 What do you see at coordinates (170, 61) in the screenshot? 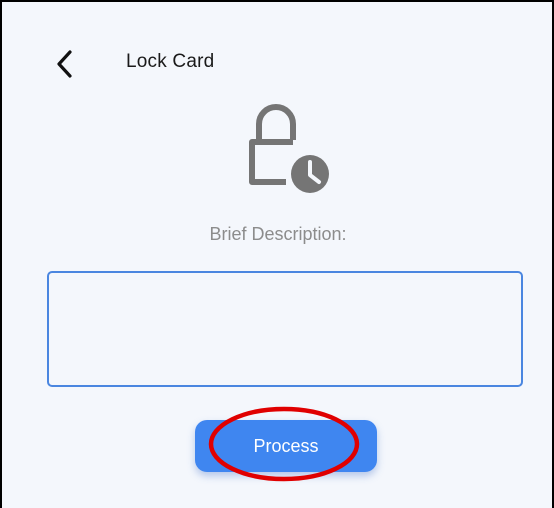
I see `page-title: Lock Card` at bounding box center [170, 61].